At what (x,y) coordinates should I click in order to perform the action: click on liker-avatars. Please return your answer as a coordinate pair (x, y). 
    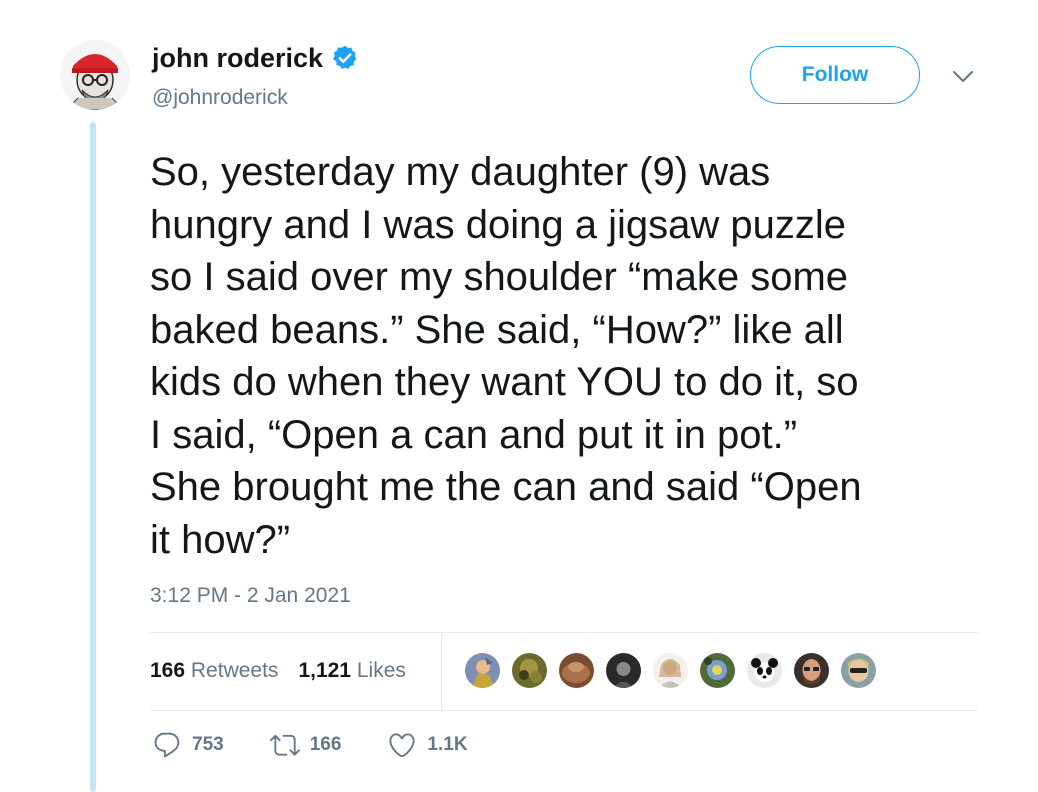
    Looking at the image, I should click on (670, 670).